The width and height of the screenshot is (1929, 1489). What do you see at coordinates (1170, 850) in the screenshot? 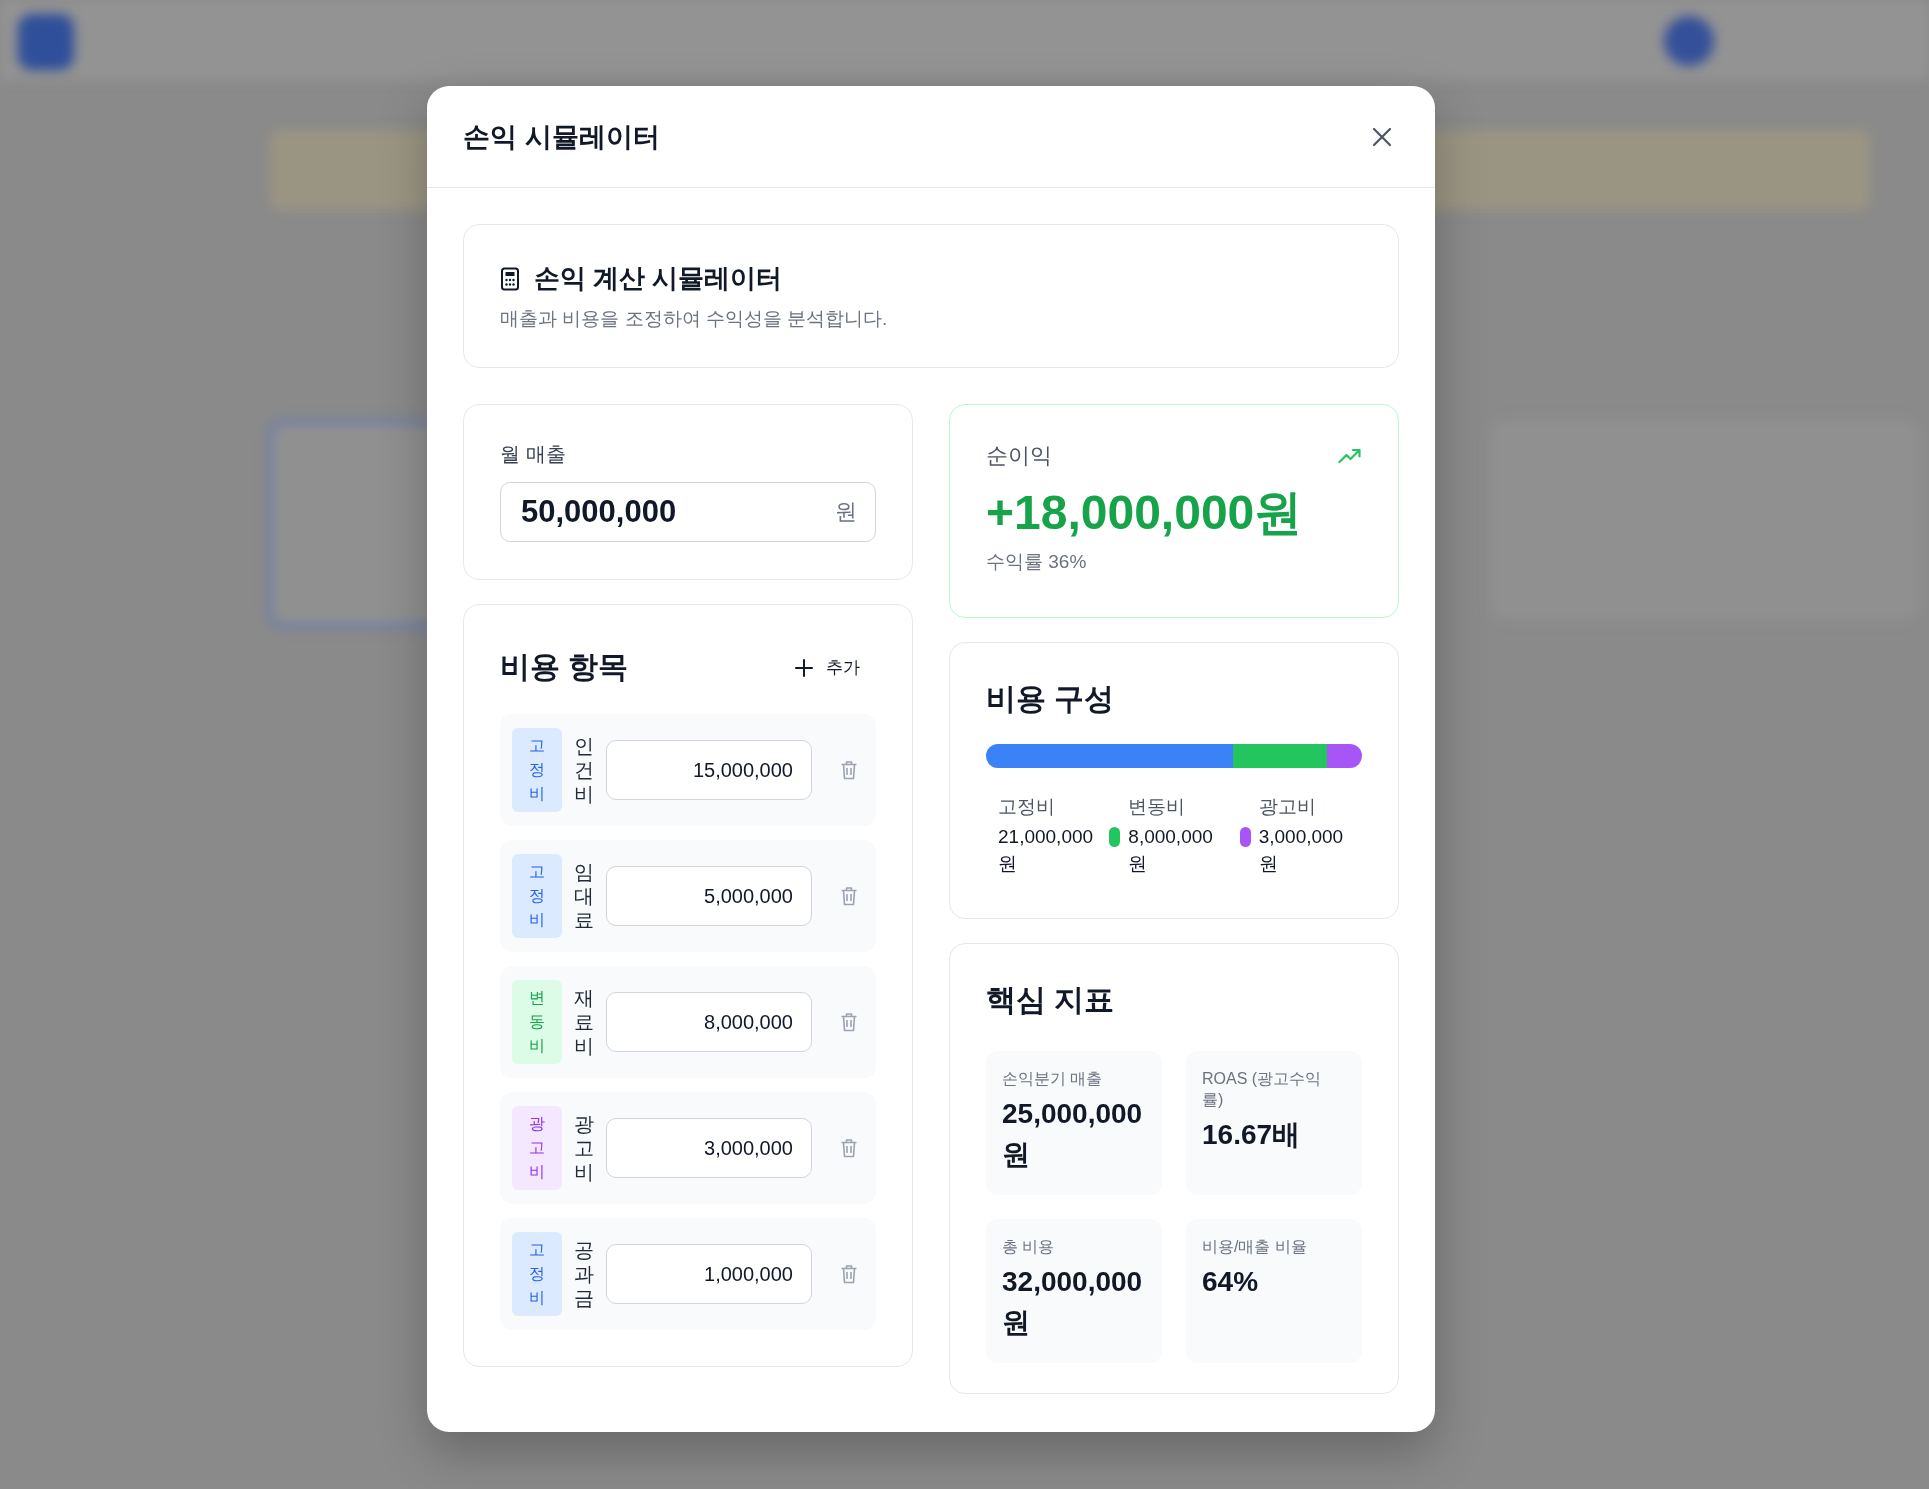
I see `legend-value: 8,000,000 원` at bounding box center [1170, 850].